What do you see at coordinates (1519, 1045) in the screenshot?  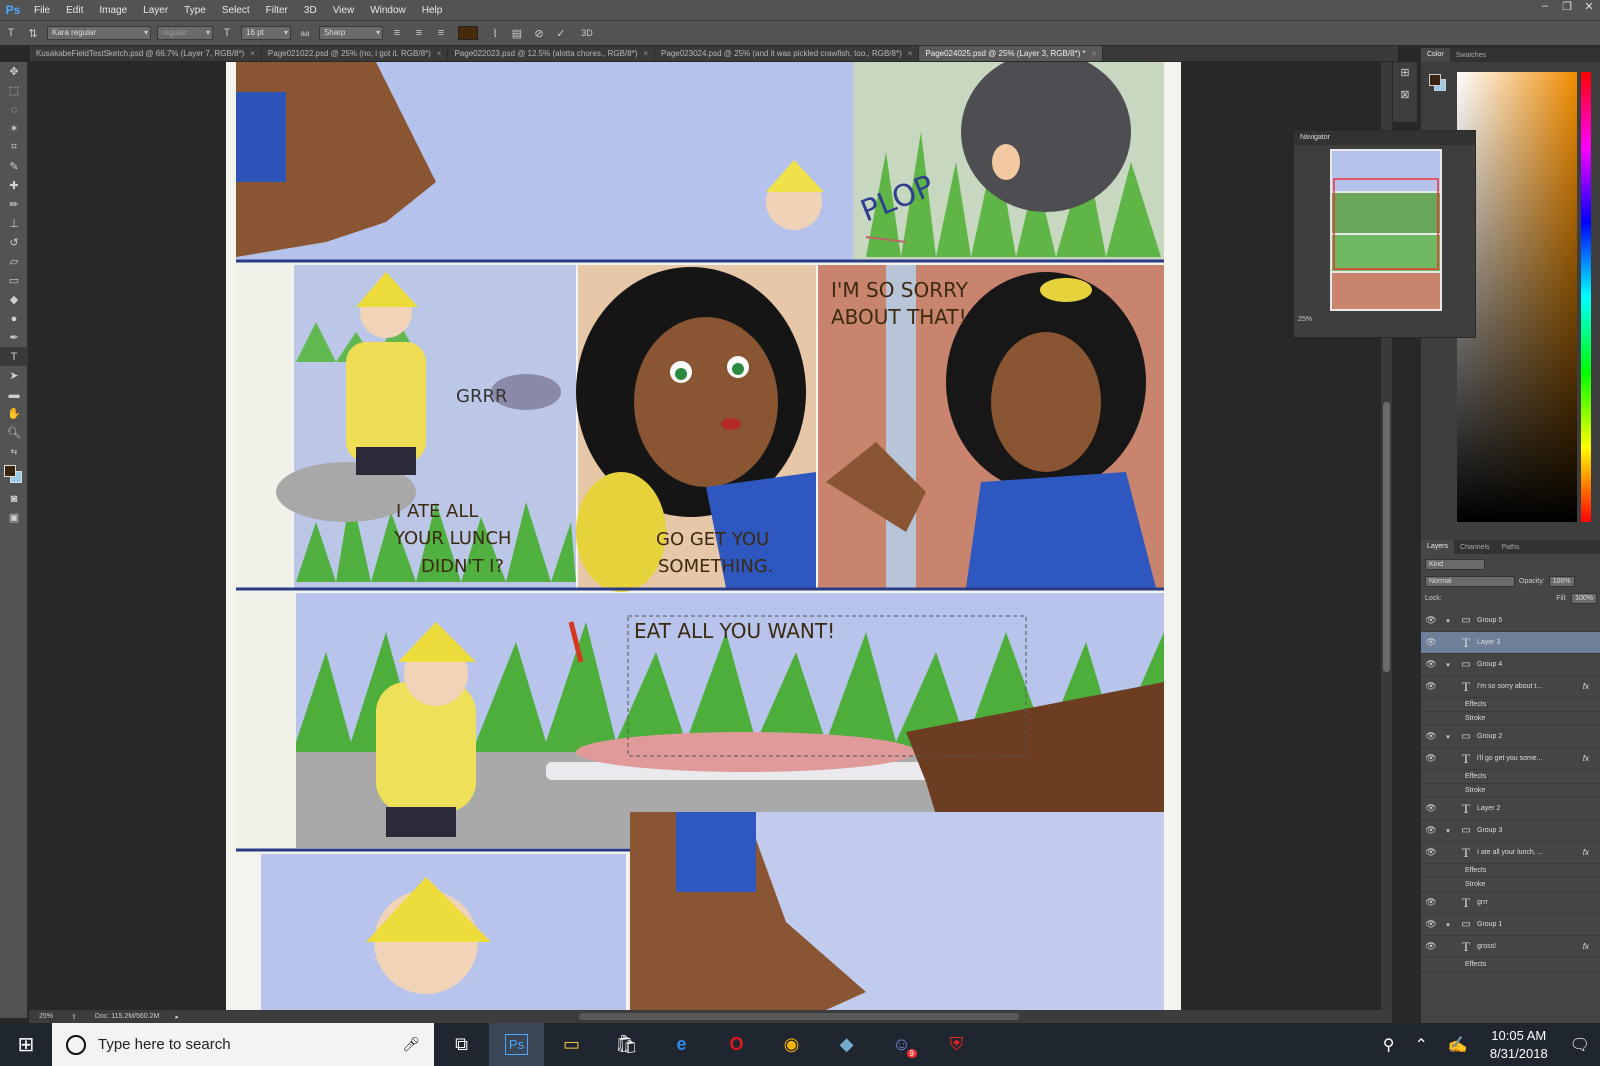 I see `clock: 10:05 AM 8/31/2018` at bounding box center [1519, 1045].